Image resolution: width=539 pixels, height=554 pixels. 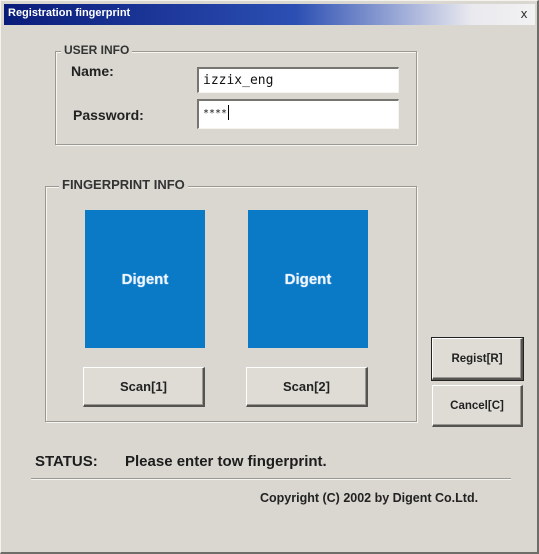 I want to click on fingerprint-panel-2: Digent, so click(x=308, y=279).